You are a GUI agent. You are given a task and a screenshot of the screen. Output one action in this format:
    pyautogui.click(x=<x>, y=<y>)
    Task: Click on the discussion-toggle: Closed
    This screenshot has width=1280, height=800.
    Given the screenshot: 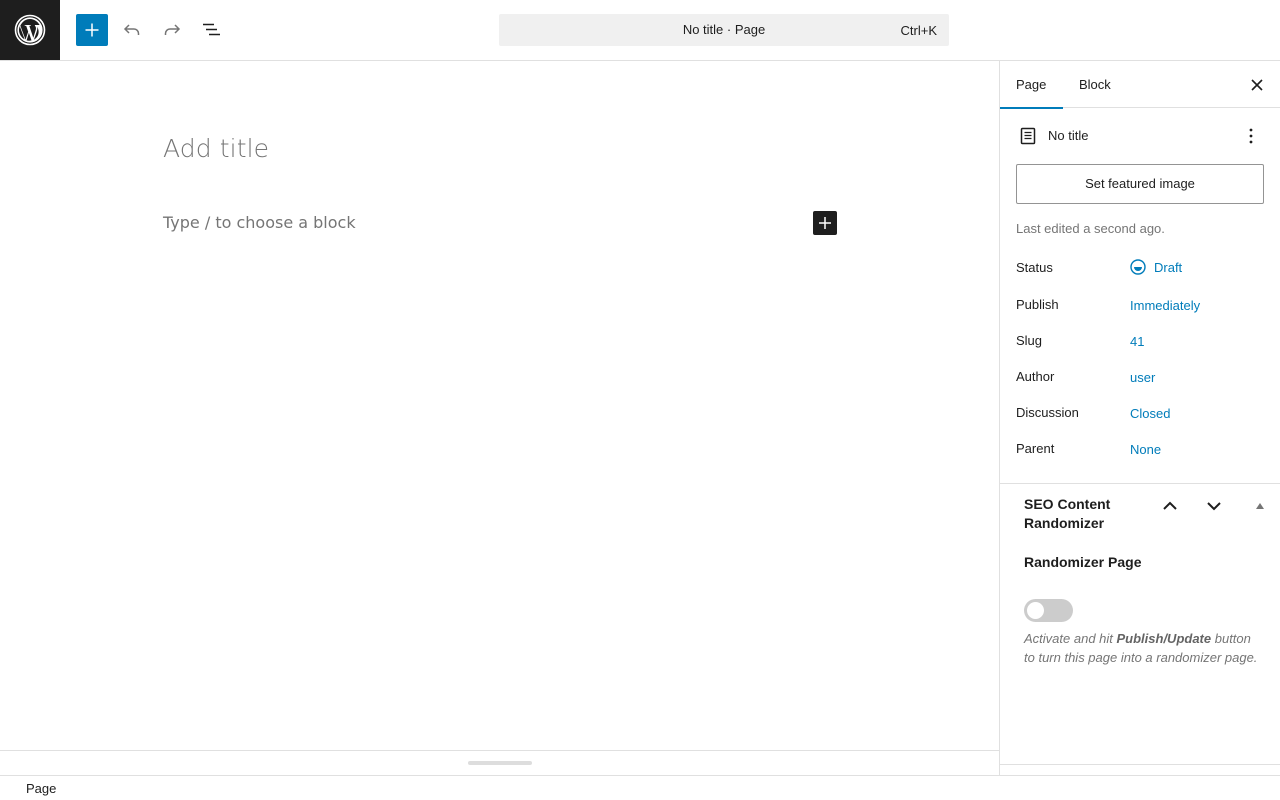 What is the action you would take?
    pyautogui.click(x=1150, y=413)
    